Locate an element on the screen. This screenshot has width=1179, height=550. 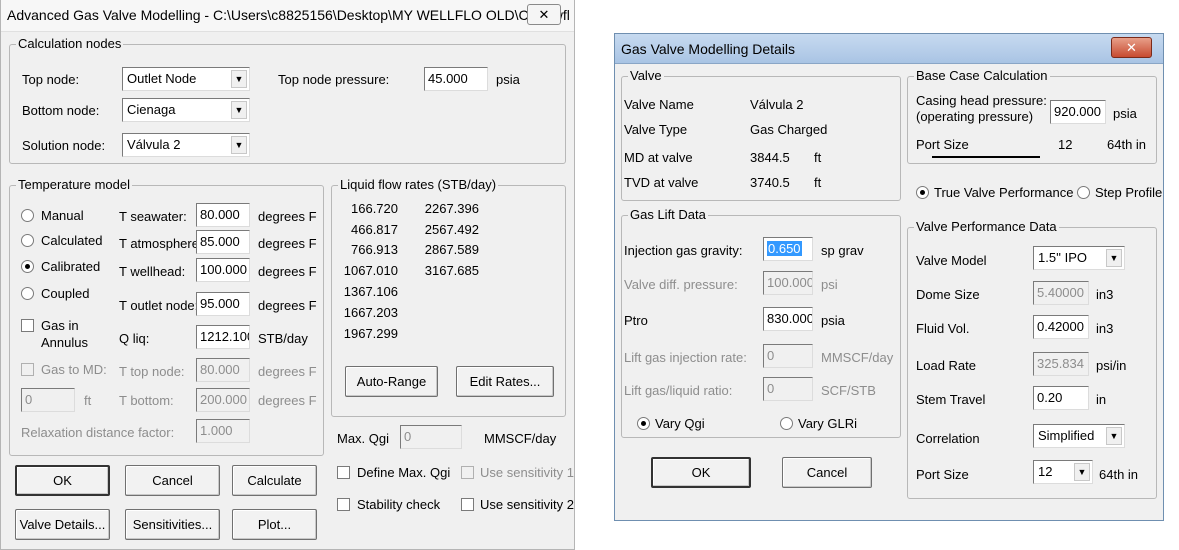
top-node-pressure-input: 45.000 is located at coordinates (456, 79).